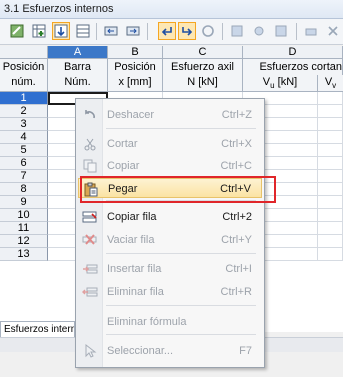 The width and height of the screenshot is (343, 377). I want to click on header-member: Barra, so click(78, 67).